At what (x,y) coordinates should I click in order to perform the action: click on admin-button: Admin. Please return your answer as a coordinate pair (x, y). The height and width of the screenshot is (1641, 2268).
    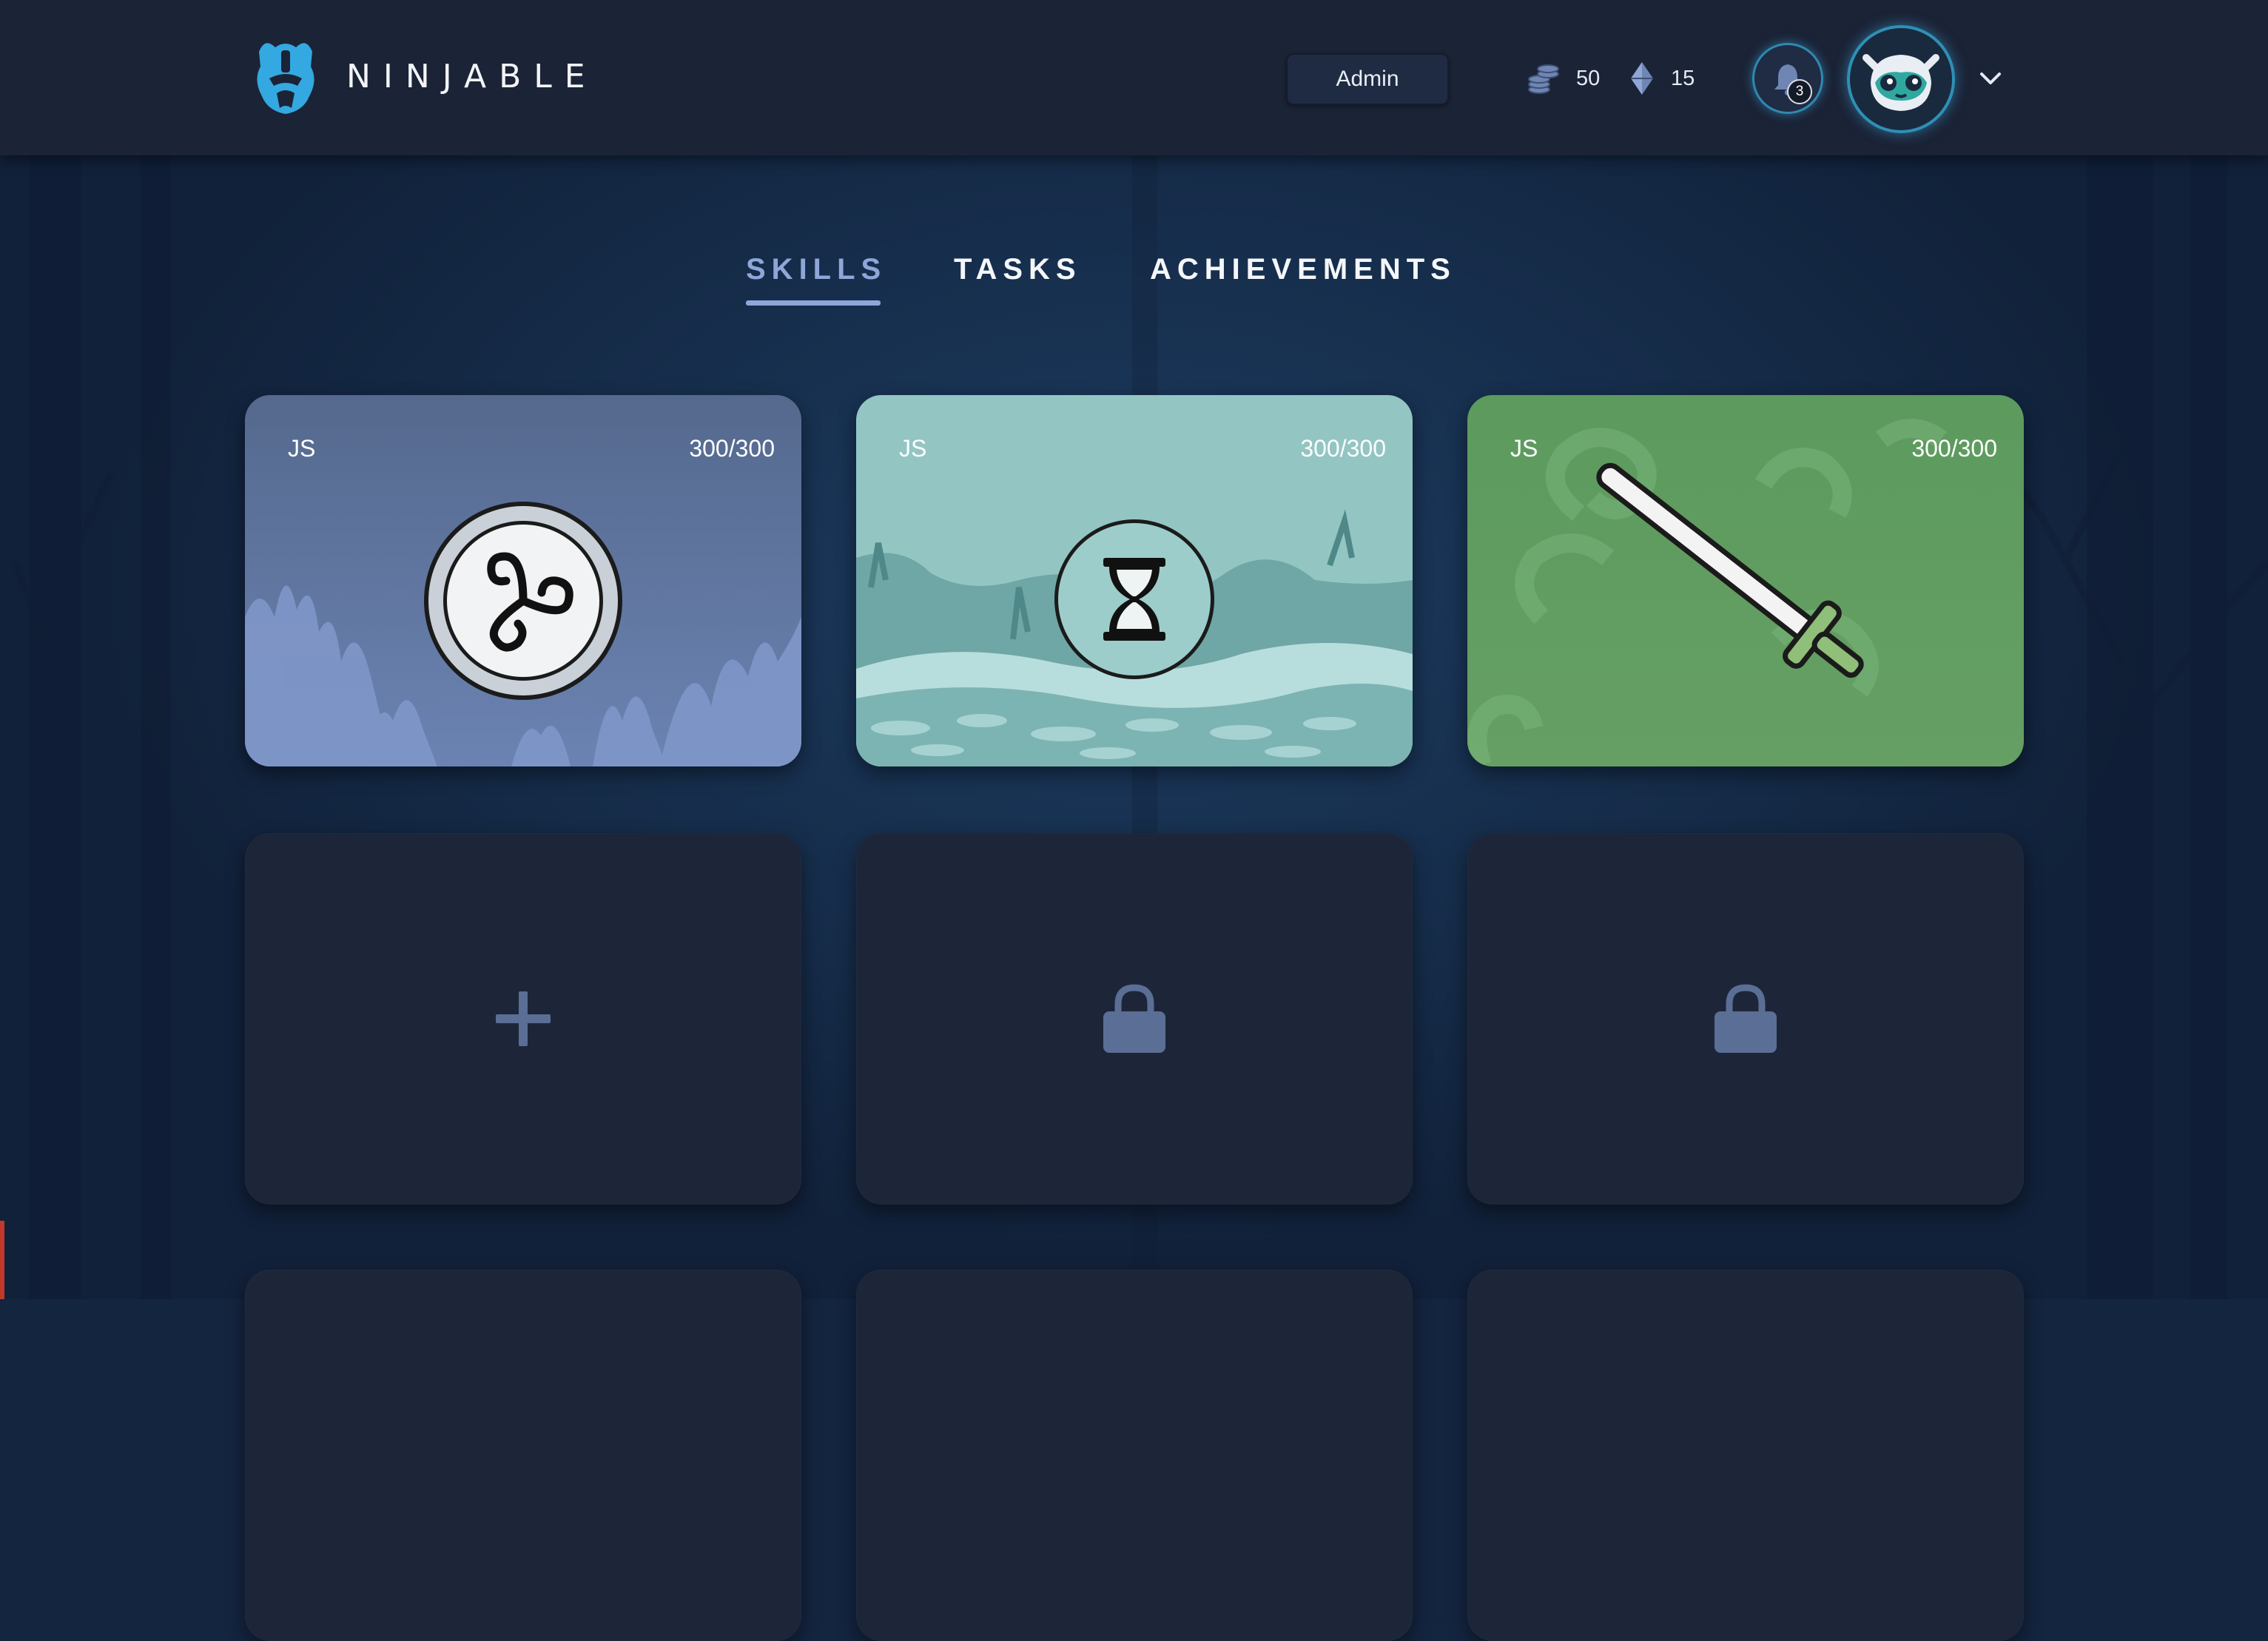
    Looking at the image, I should click on (1367, 79).